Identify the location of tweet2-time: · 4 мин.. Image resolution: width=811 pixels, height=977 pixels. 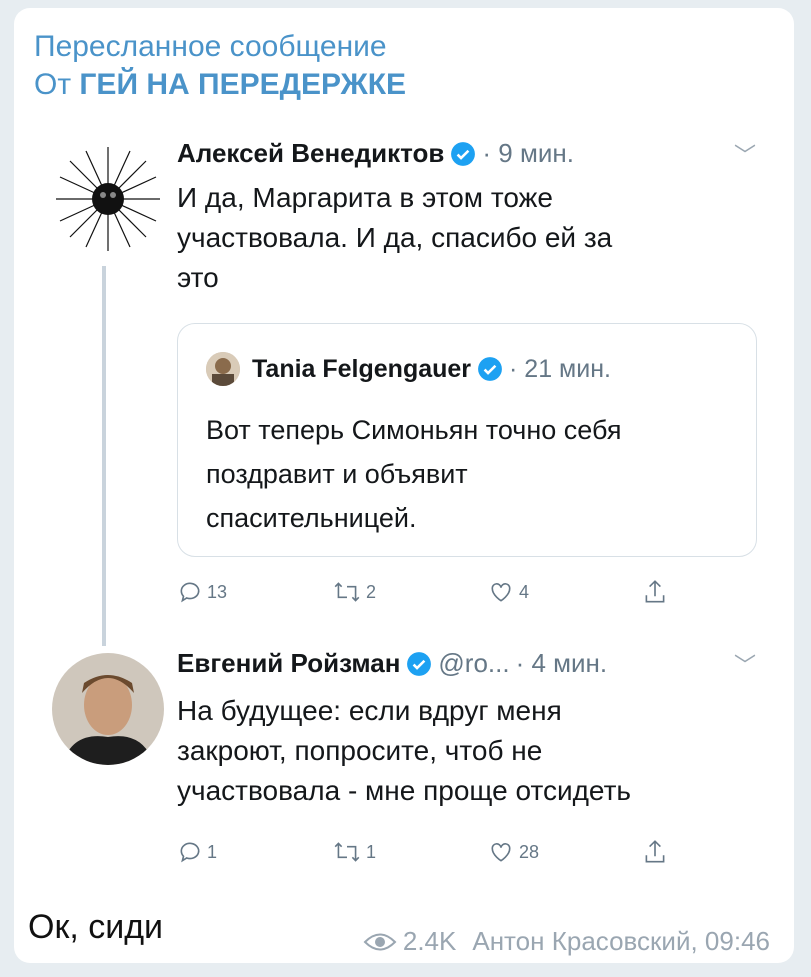
(561, 663).